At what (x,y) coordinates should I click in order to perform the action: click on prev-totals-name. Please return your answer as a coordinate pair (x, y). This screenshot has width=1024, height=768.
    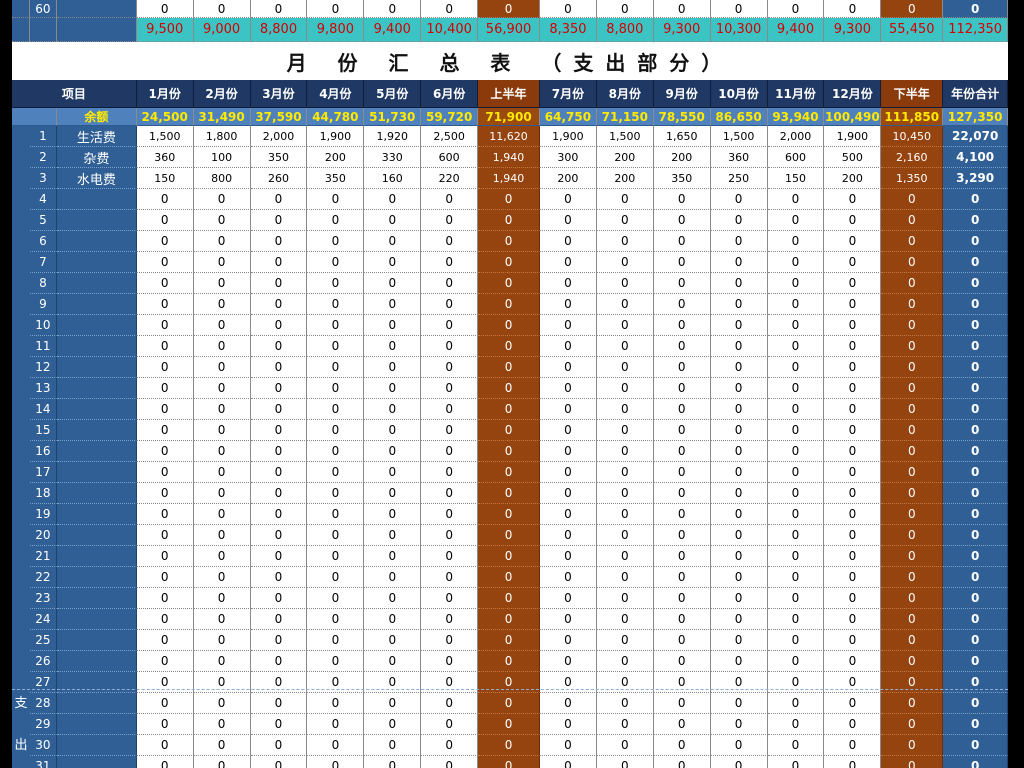
    Looking at the image, I should click on (96, 30).